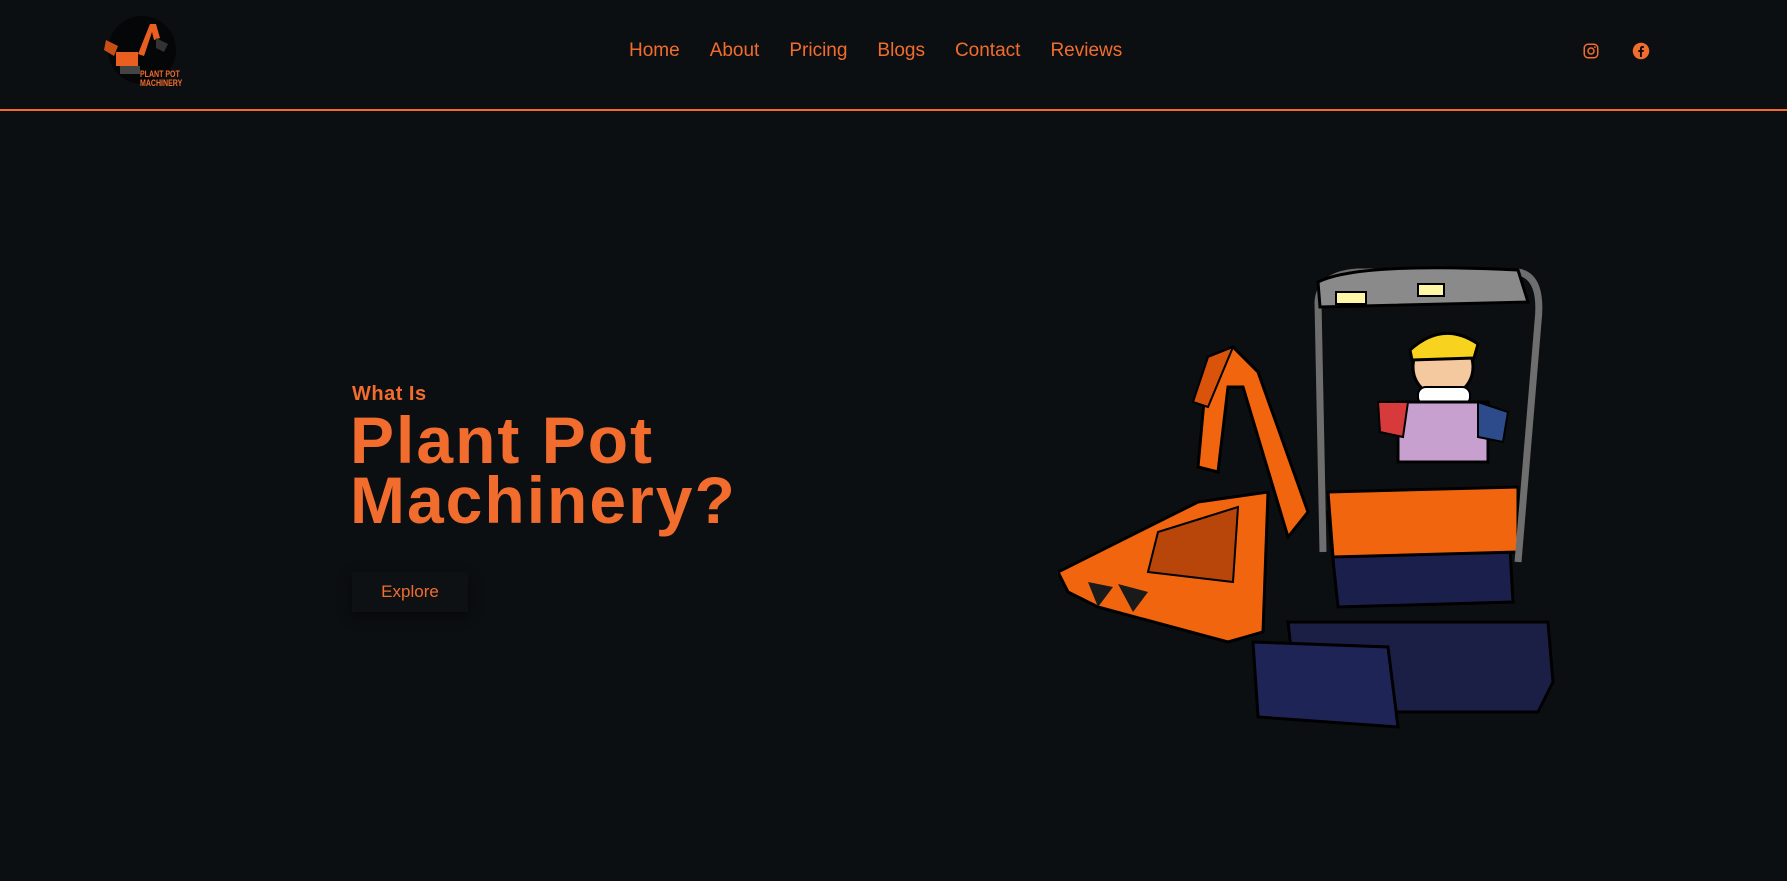  I want to click on main-nav: Home About Pricing Blogs Contact Reviews, so click(890, 51).